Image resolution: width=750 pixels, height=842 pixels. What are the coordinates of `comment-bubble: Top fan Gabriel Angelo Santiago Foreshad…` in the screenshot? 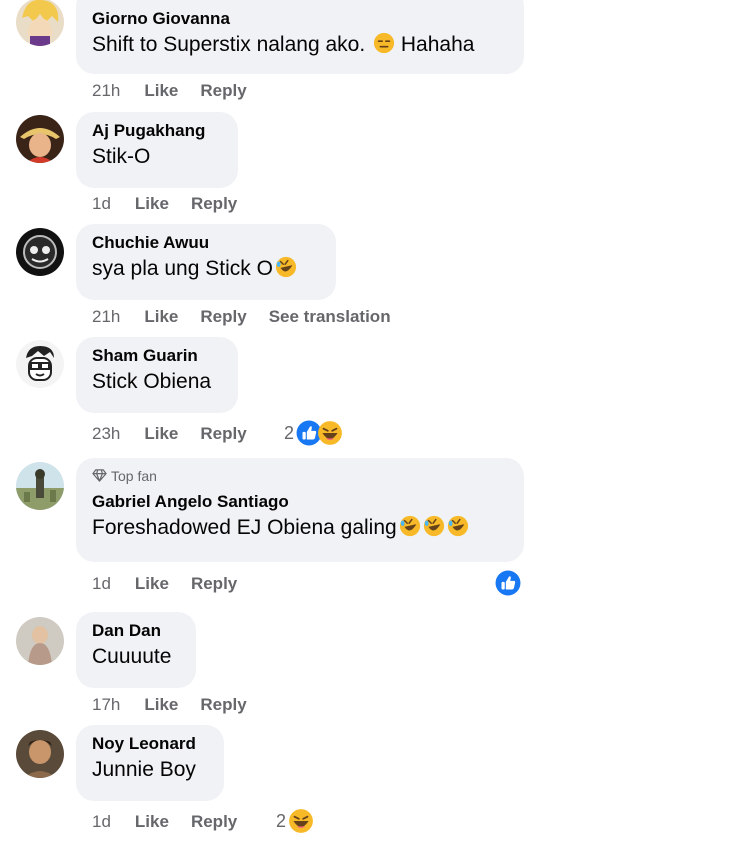 It's located at (300, 510).